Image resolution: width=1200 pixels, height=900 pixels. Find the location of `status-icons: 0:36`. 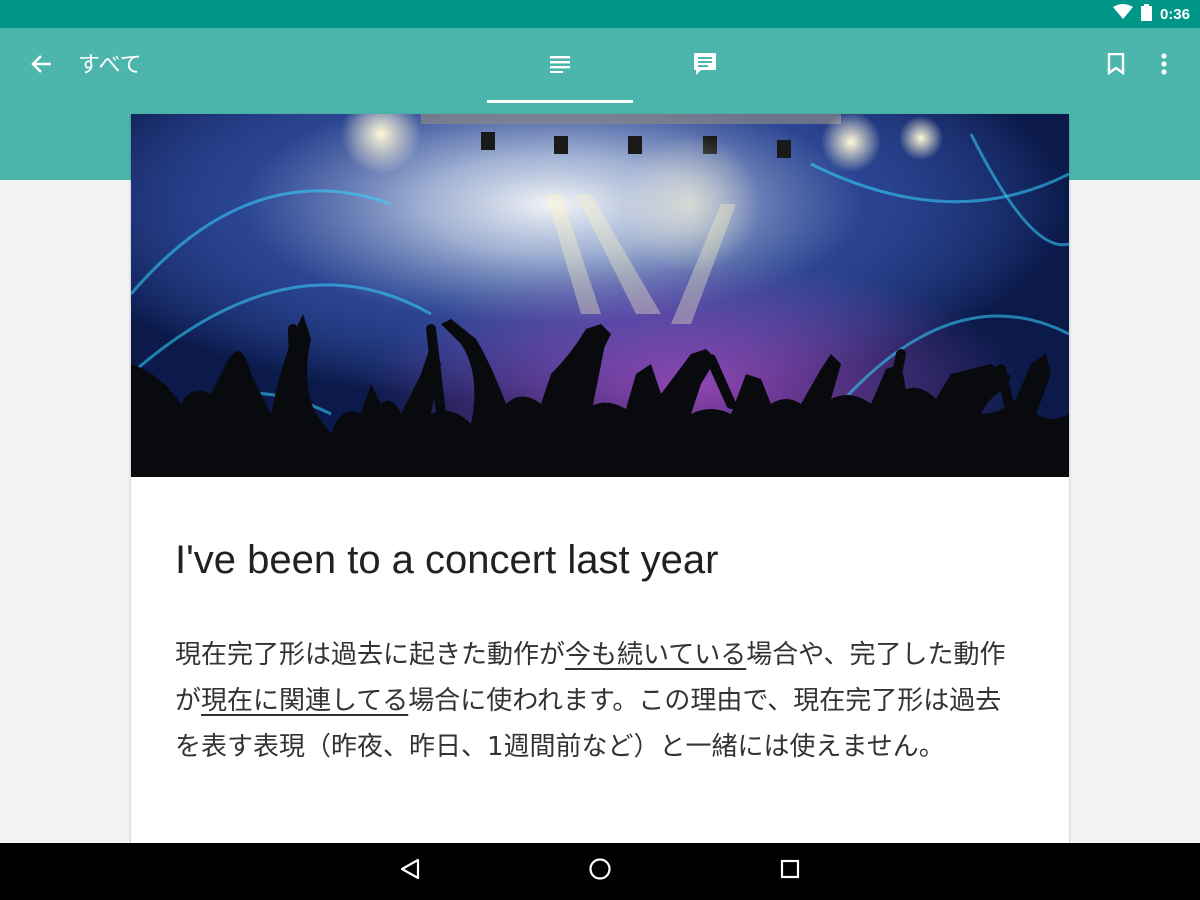

status-icons: 0:36 is located at coordinates (1151, 14).